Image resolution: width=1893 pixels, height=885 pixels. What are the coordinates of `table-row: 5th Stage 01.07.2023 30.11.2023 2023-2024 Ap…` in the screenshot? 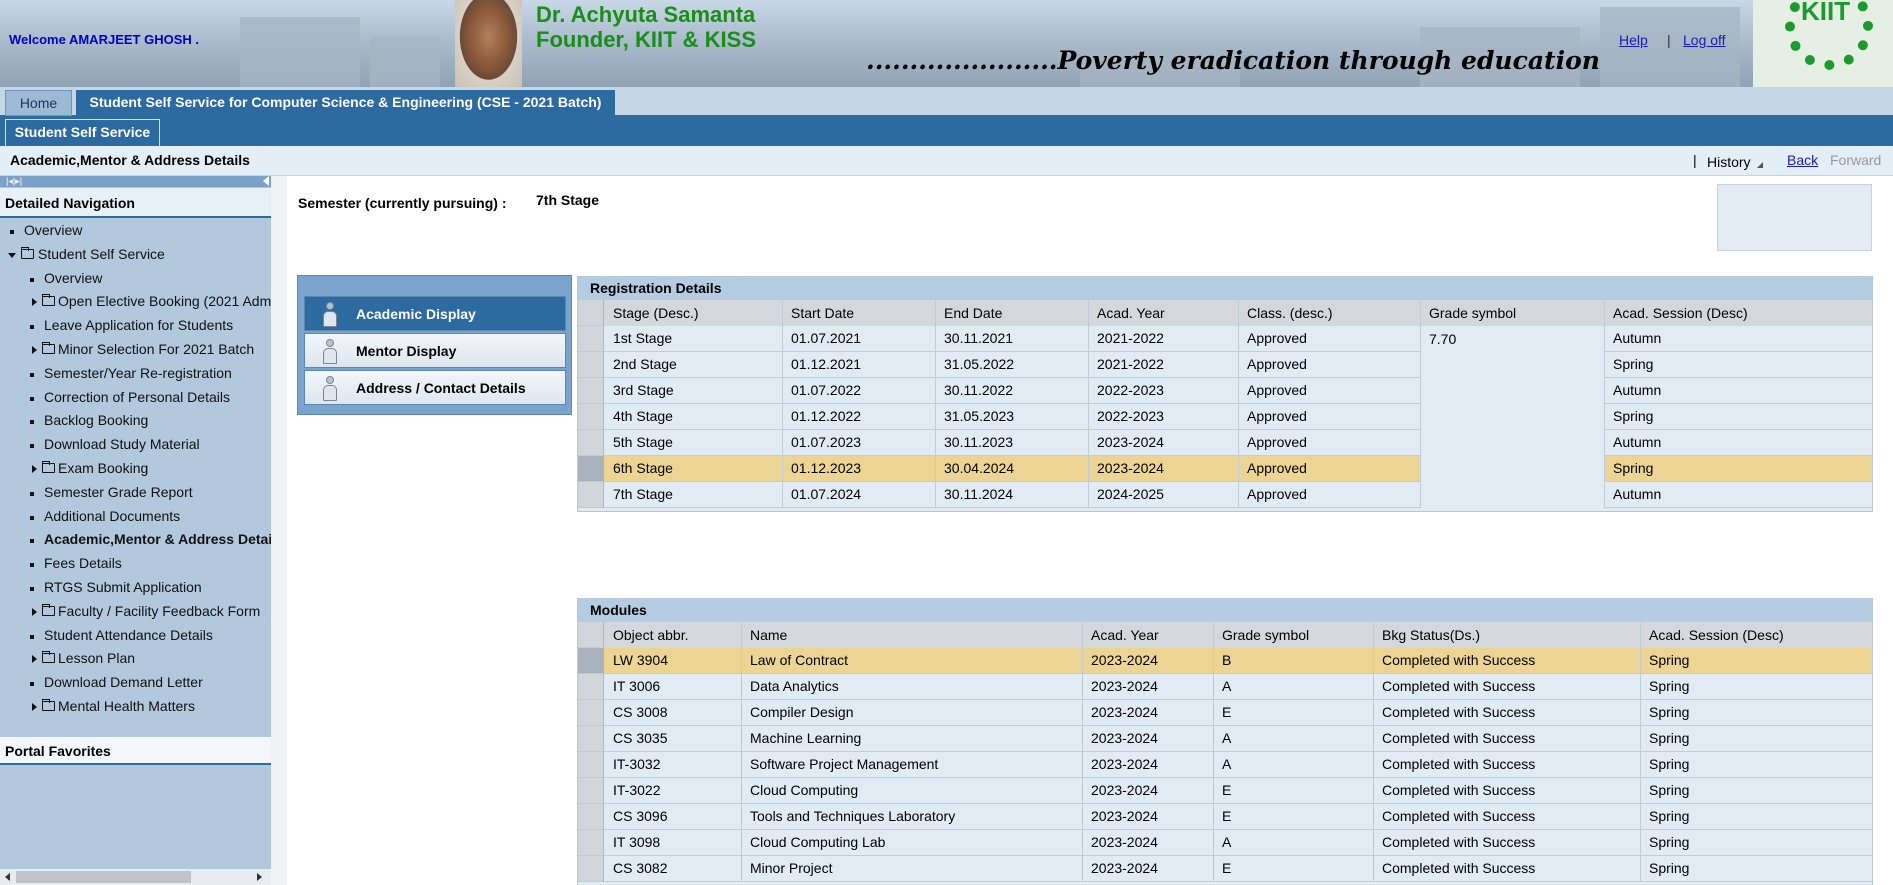 It's located at (1225, 443).